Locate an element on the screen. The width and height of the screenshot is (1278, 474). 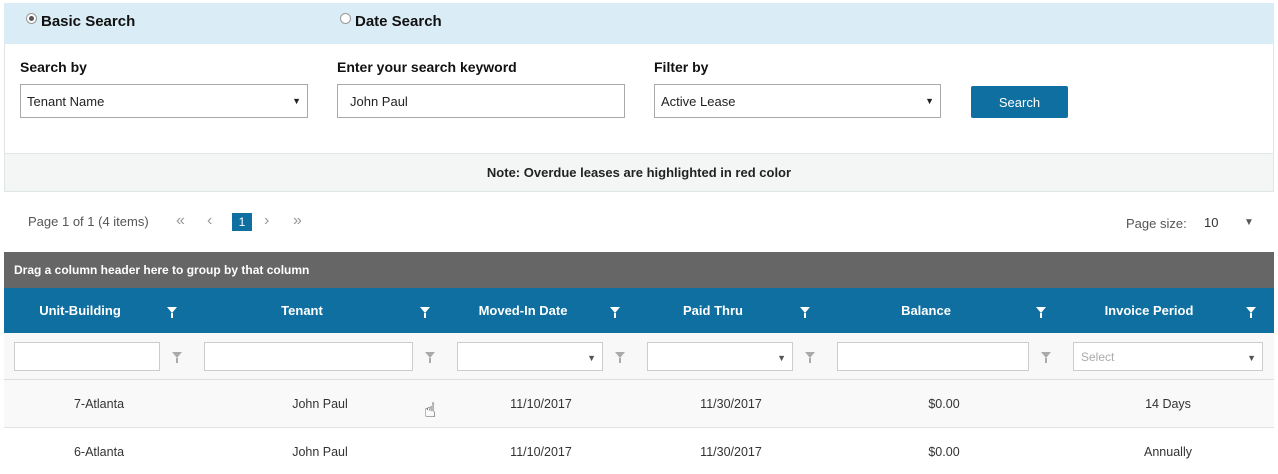
unit-building-filter-input is located at coordinates (87, 356).